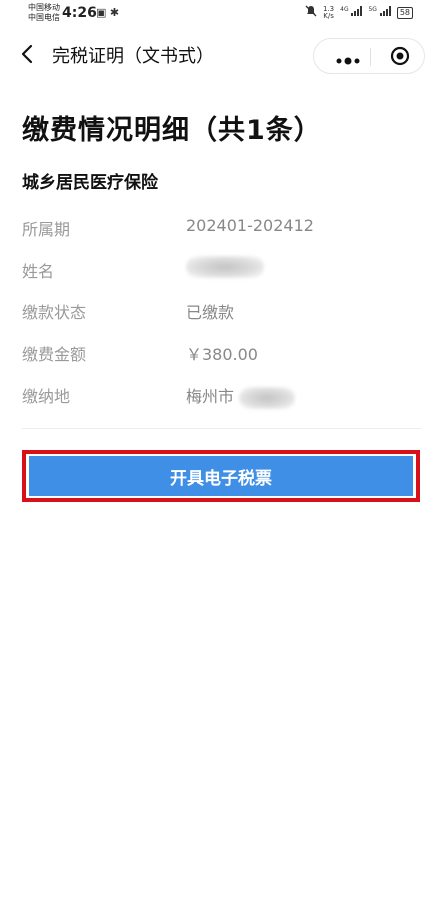  I want to click on row-value: 梅州市, so click(241, 396).